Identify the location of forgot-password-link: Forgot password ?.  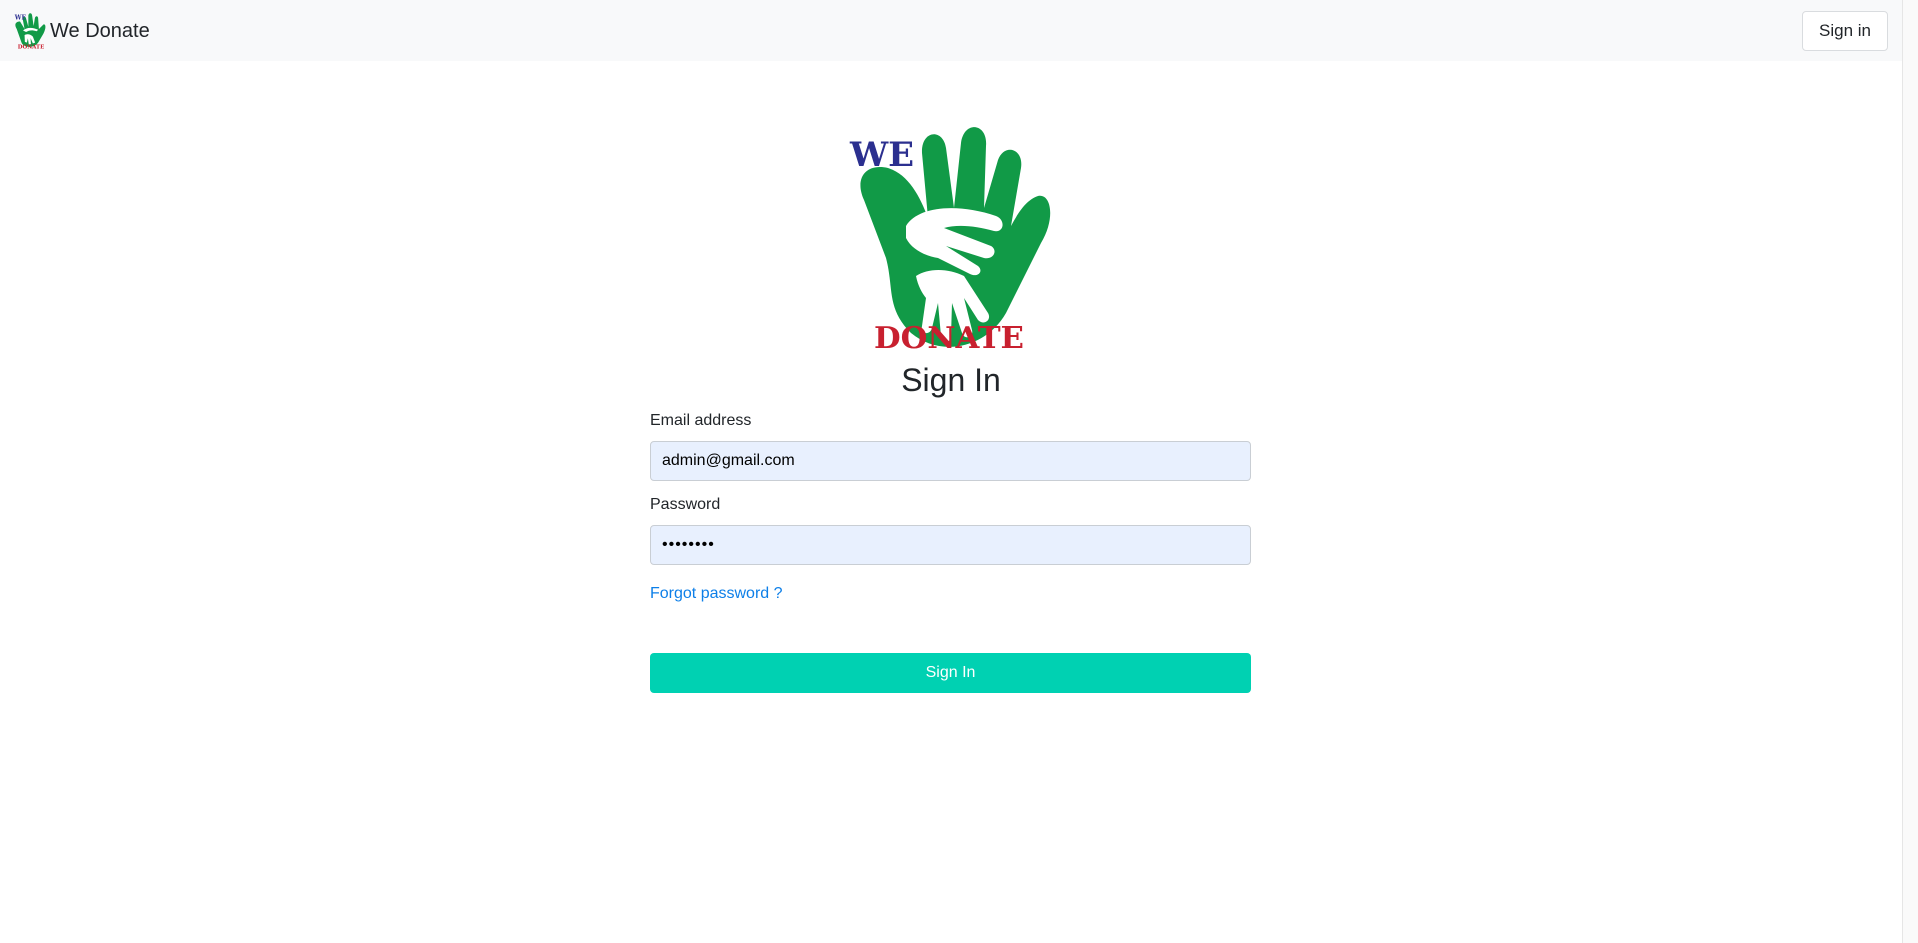
(716, 594).